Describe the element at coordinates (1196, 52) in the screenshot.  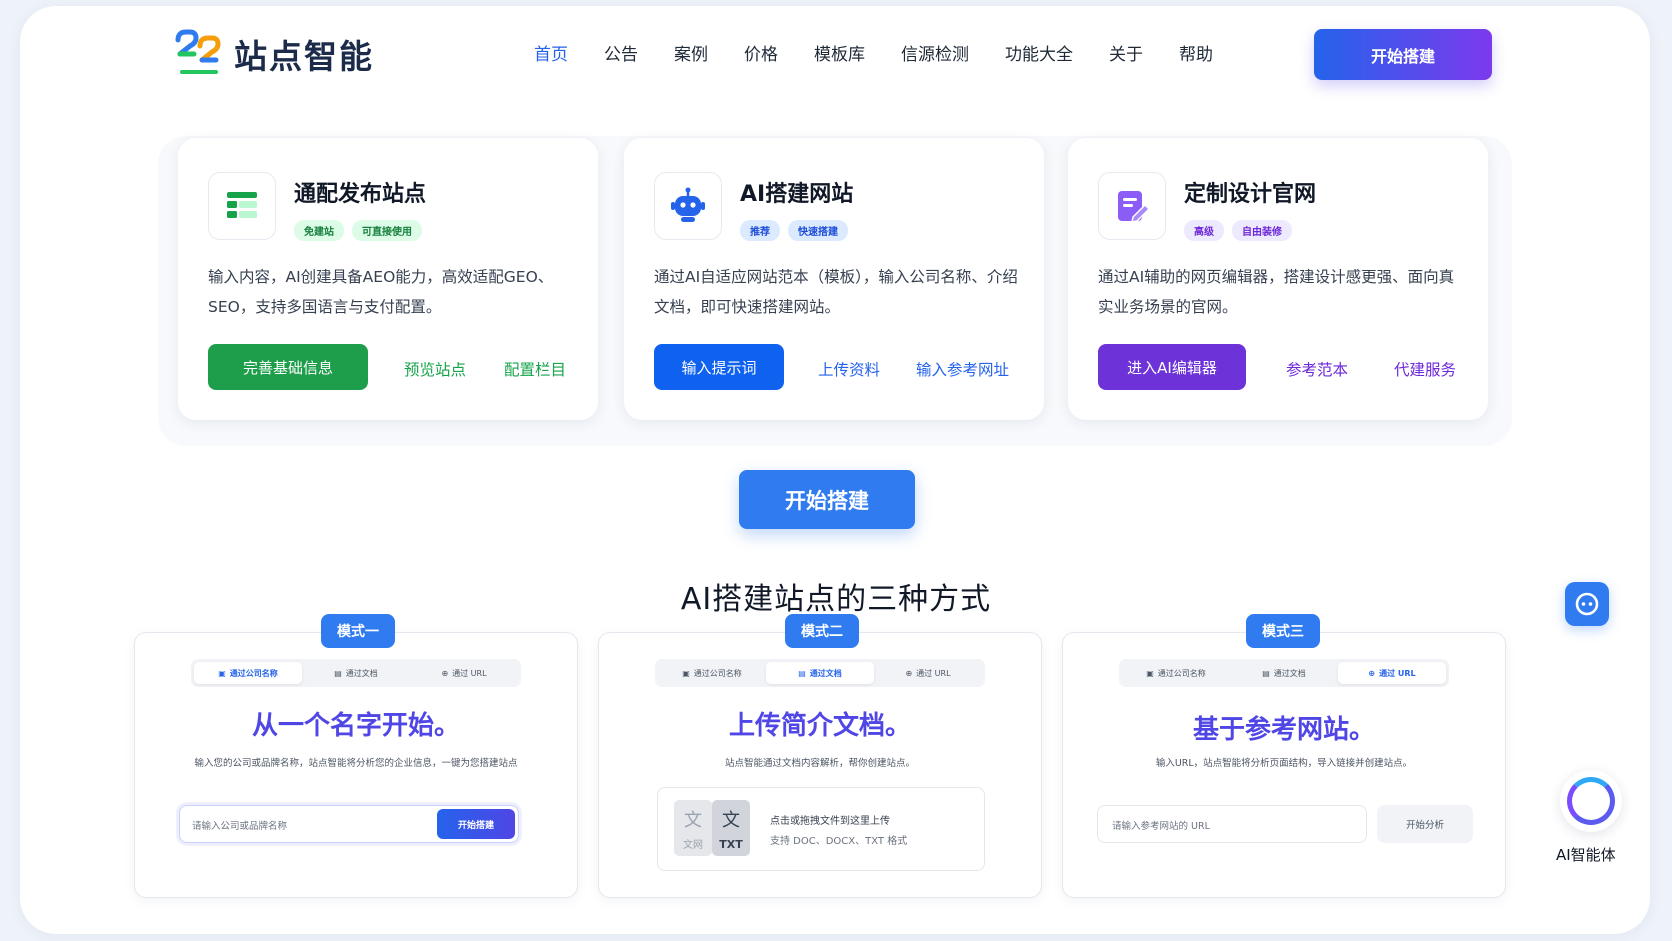
I see `nav-item-help: 帮助` at that location.